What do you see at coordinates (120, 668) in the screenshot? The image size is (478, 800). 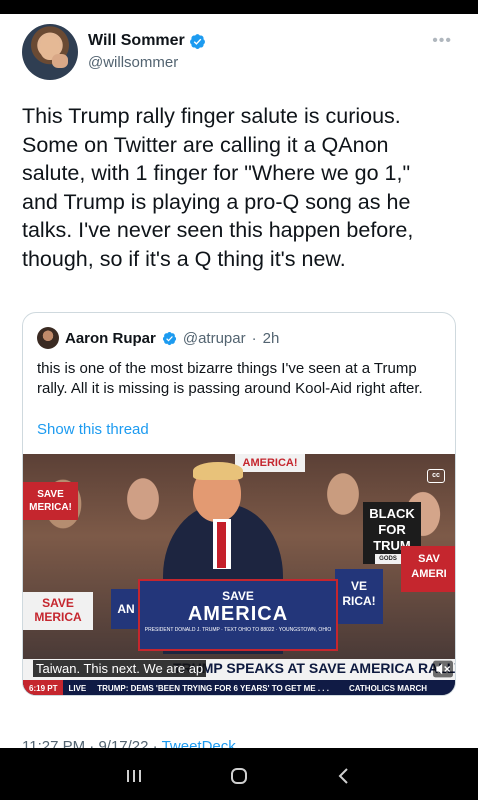 I see `video-caption: Taiwan. This next. We are ap` at bounding box center [120, 668].